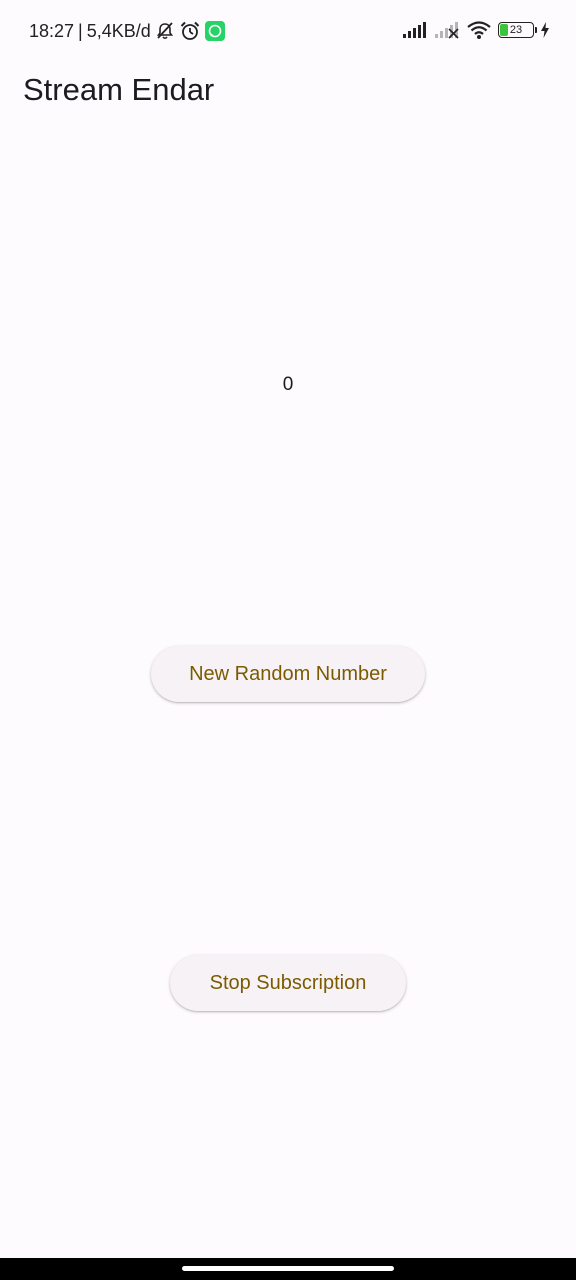  Describe the element at coordinates (288, 384) in the screenshot. I see `random-number-display: 0` at that location.